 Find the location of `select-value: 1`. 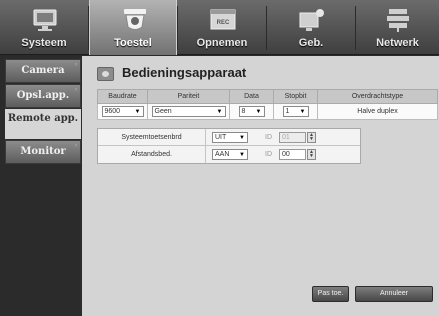

select-value: 1 is located at coordinates (287, 111).